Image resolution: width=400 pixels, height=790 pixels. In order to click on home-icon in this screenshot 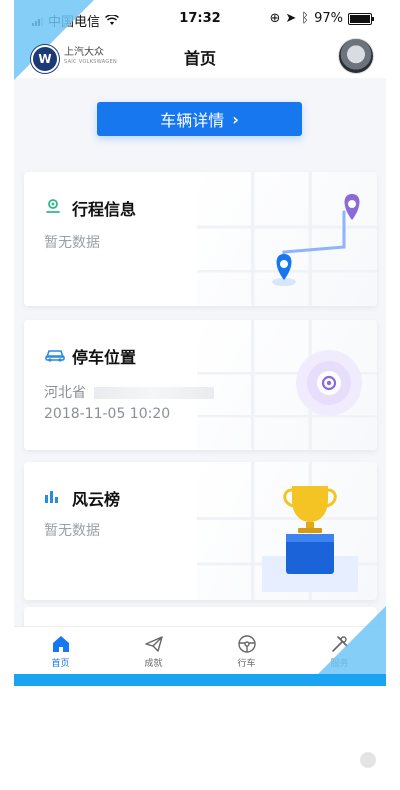, I will do `click(60, 643)`.